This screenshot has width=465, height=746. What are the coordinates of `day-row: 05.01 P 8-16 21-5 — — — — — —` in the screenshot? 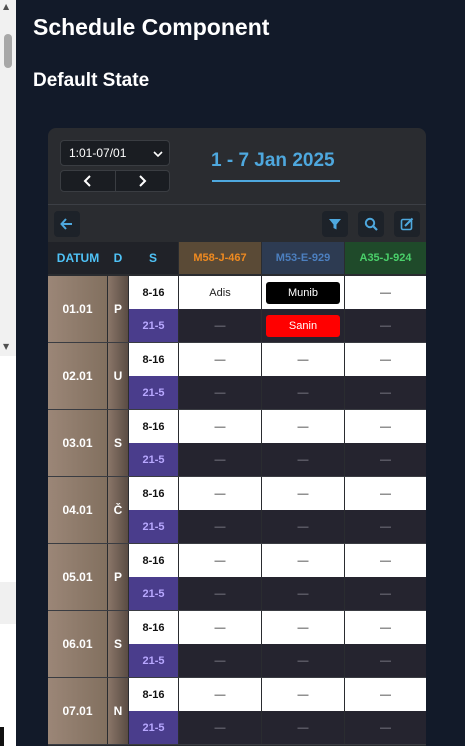 It's located at (237, 577).